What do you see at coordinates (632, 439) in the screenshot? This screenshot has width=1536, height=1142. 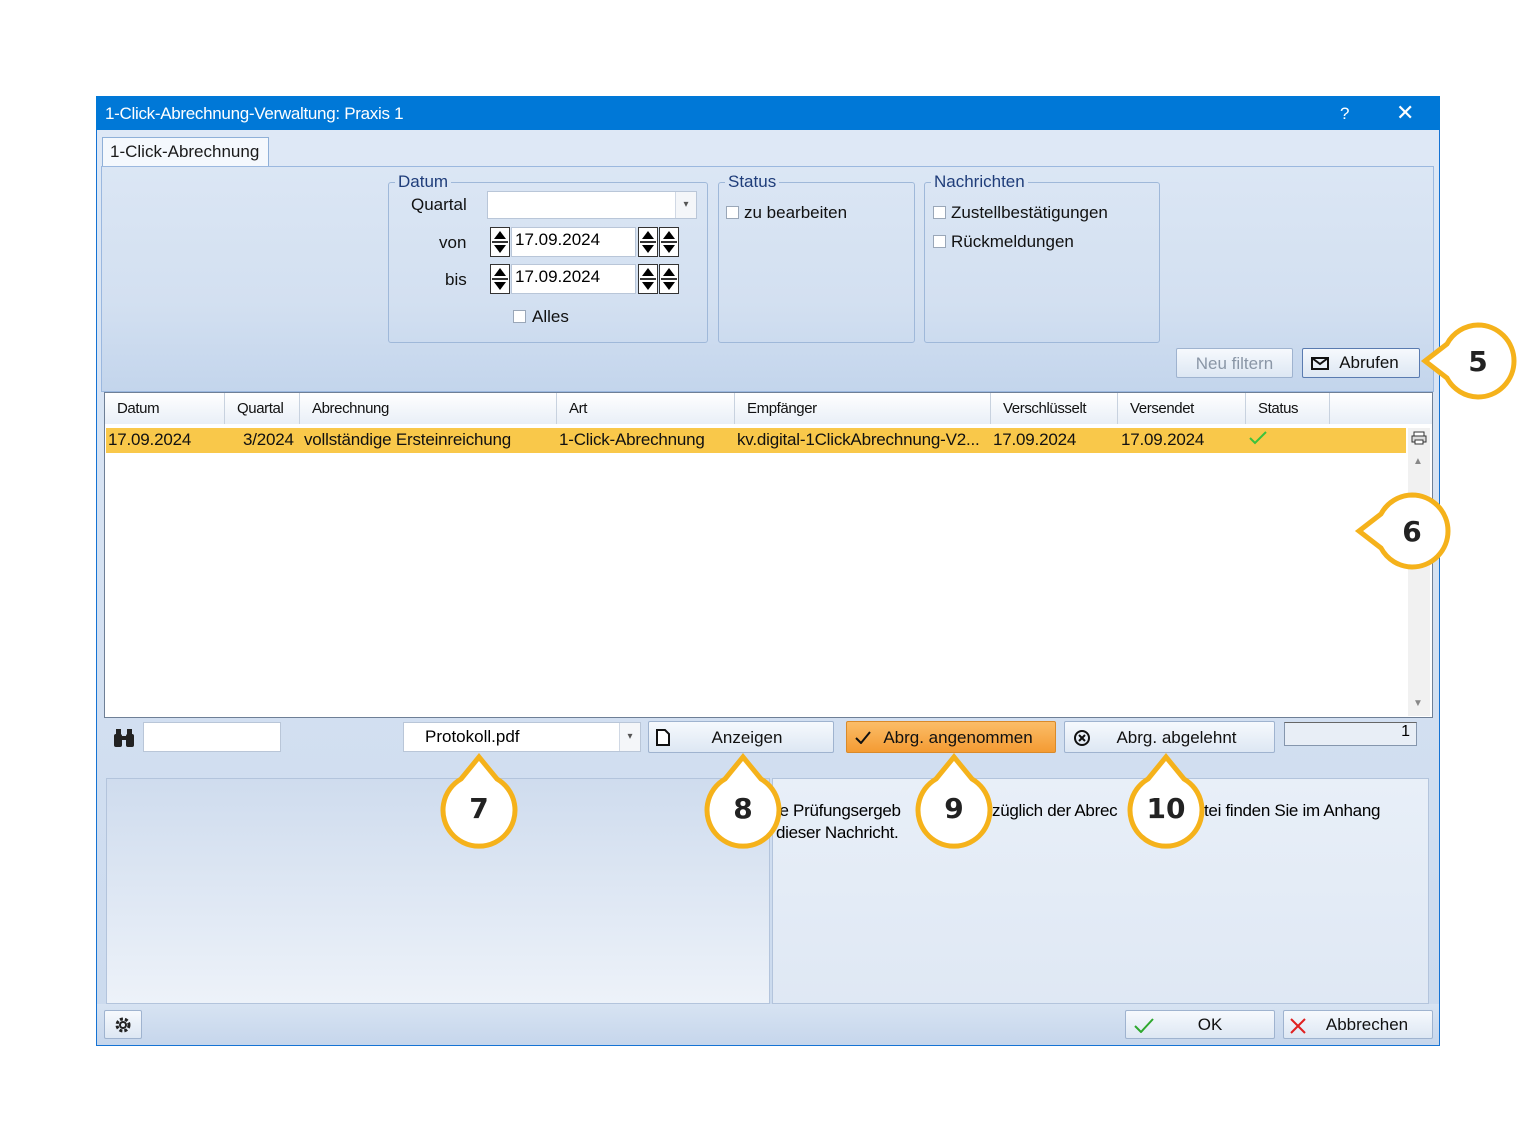 I see `cell-art: 1-Click-Abrechnung` at bounding box center [632, 439].